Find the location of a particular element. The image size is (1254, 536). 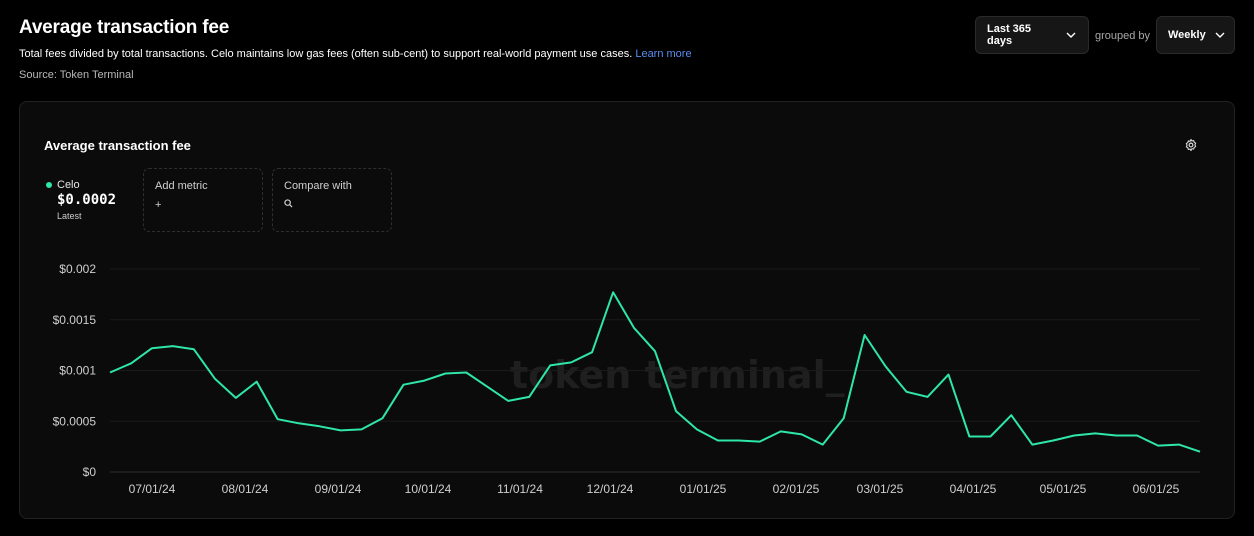

grouping-label: Weekly is located at coordinates (1187, 35).